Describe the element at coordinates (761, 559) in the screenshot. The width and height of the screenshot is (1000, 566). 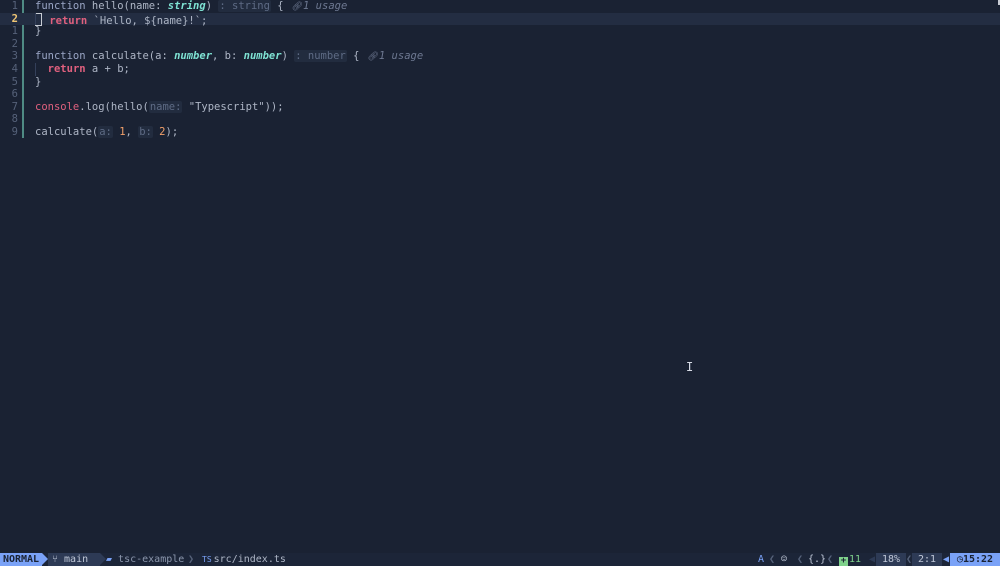
I see `lsp-indicator: A` at that location.